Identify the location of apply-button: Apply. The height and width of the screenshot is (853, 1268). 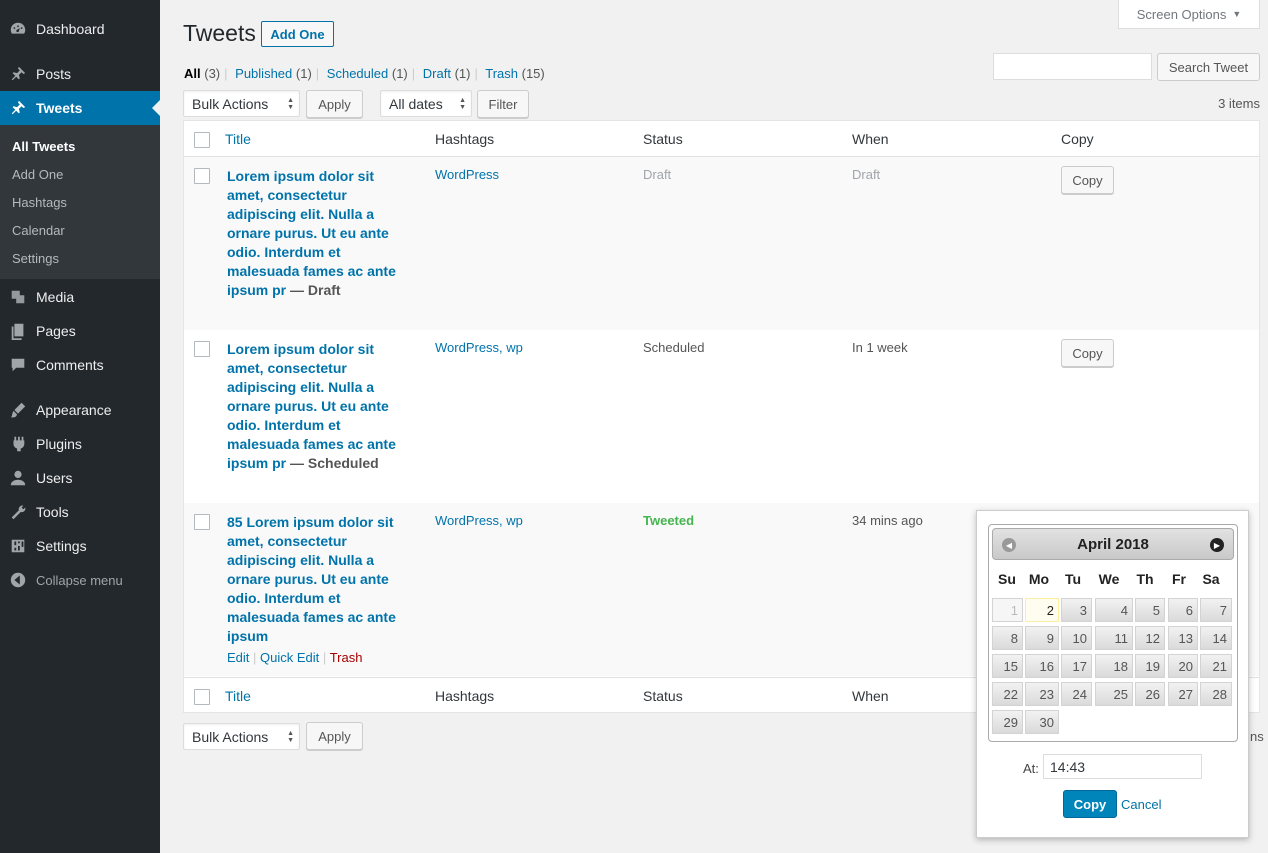
(334, 104).